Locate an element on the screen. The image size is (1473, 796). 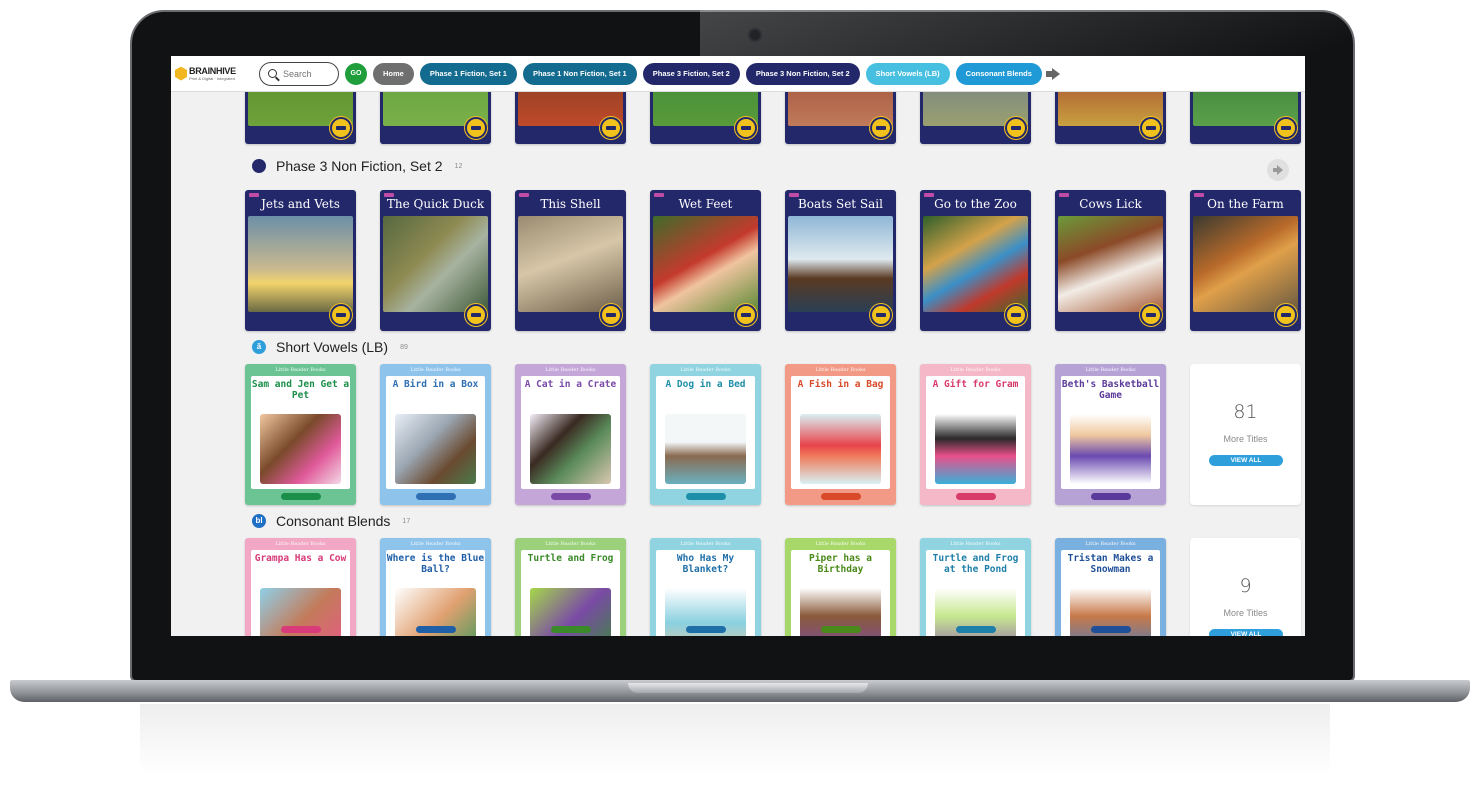
book-cover: Little Reader Books A Dog in a Bed is located at coordinates (705, 434).